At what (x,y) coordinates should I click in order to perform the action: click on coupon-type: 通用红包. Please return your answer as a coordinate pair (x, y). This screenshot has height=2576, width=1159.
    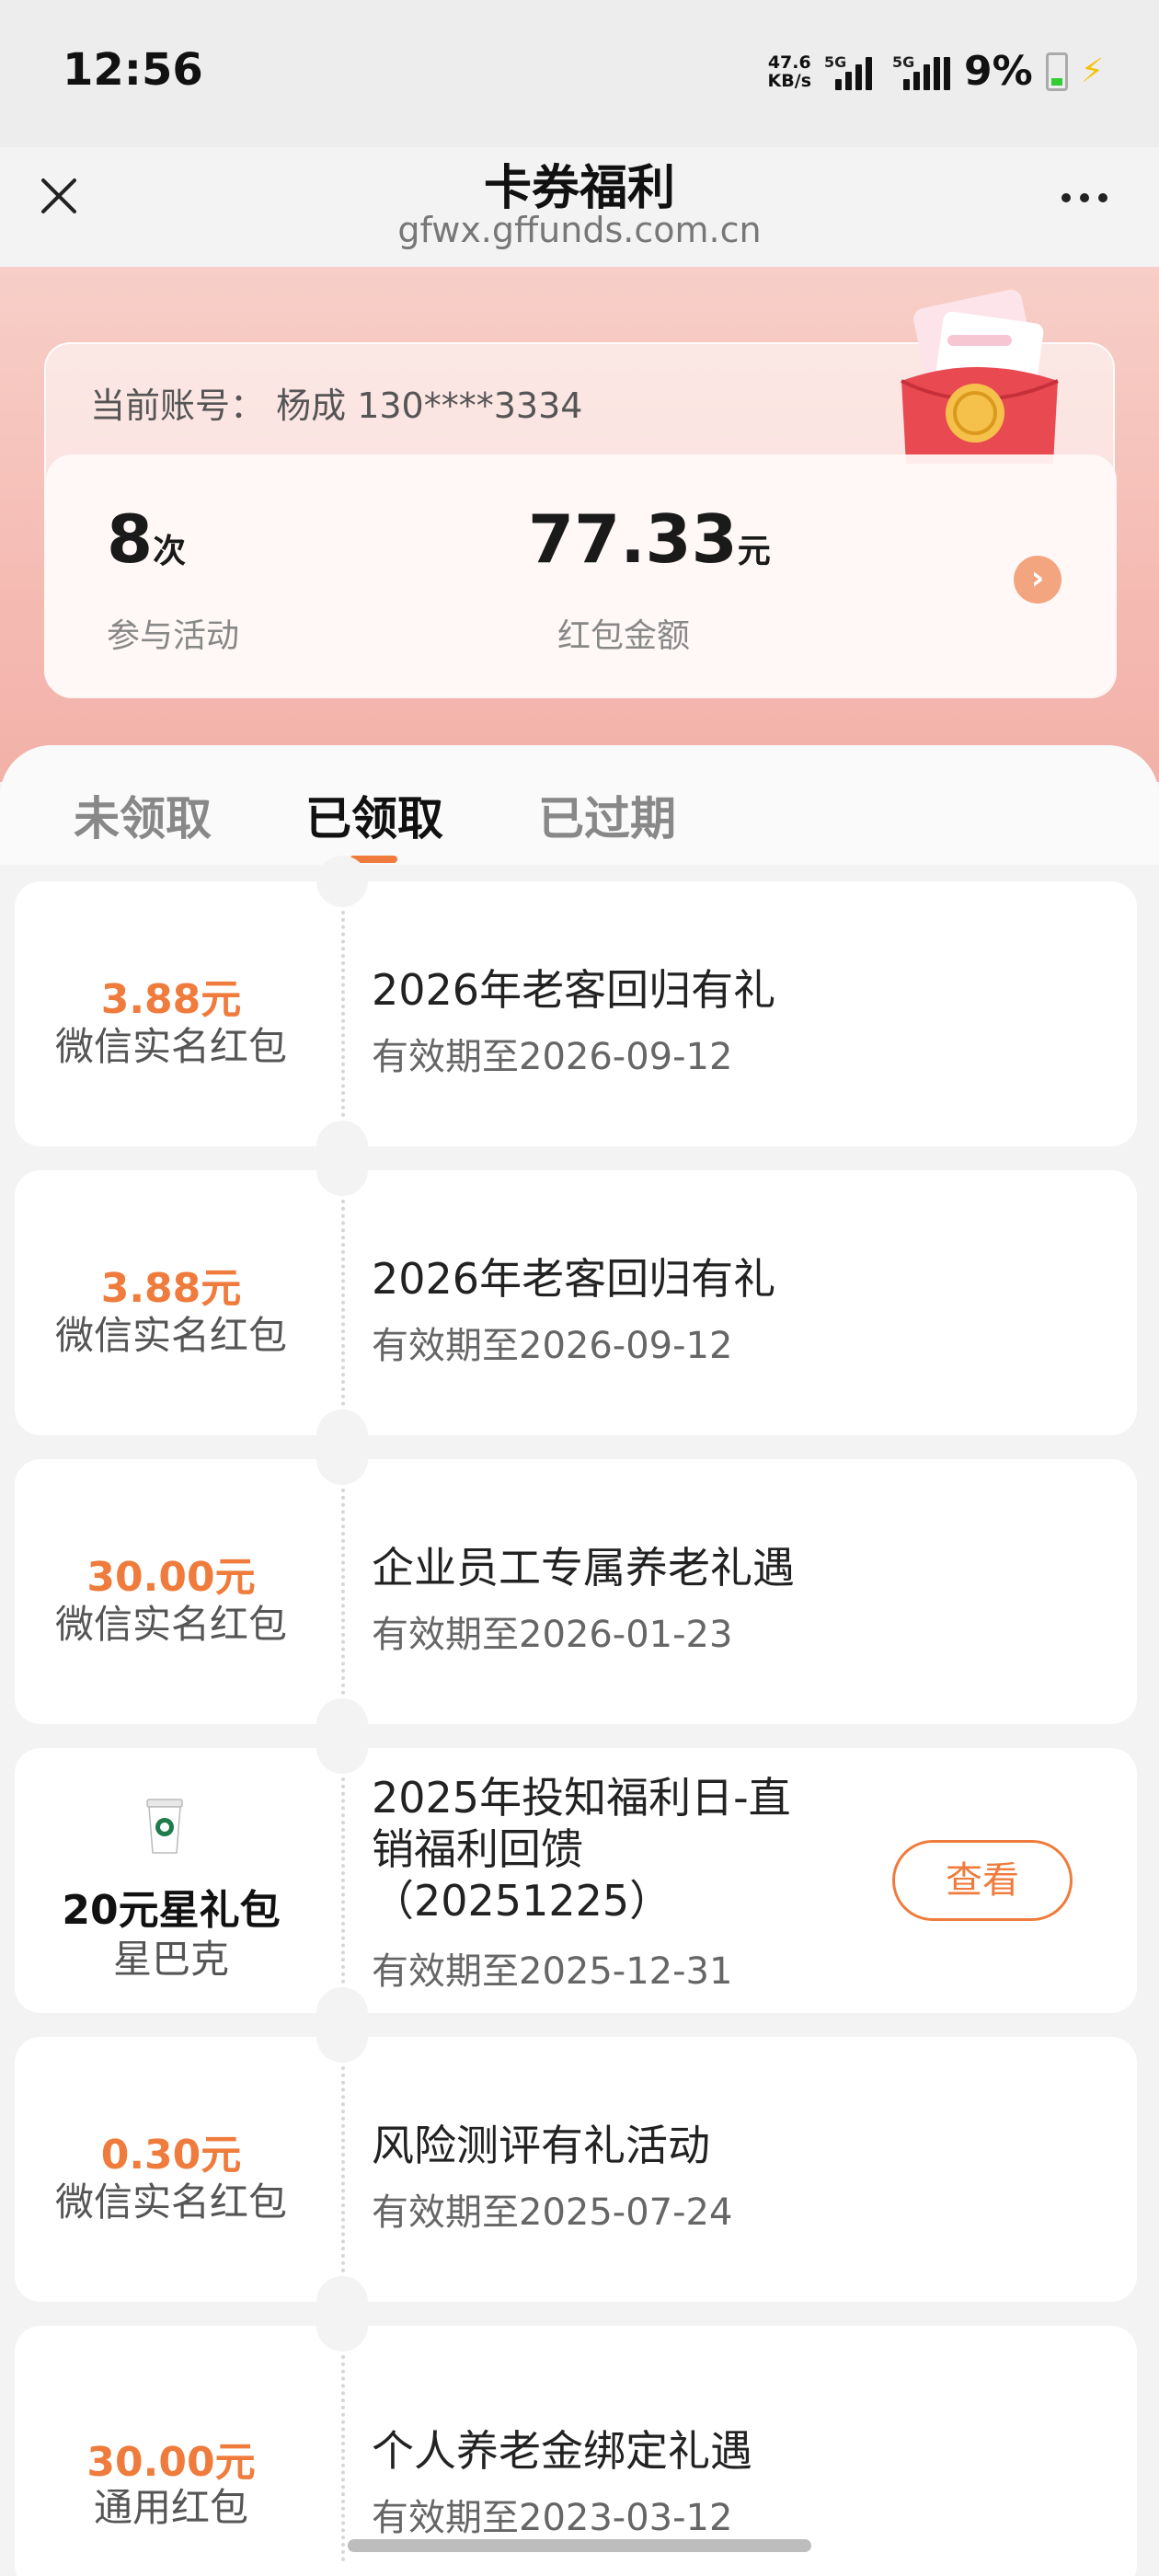
    Looking at the image, I should click on (170, 2507).